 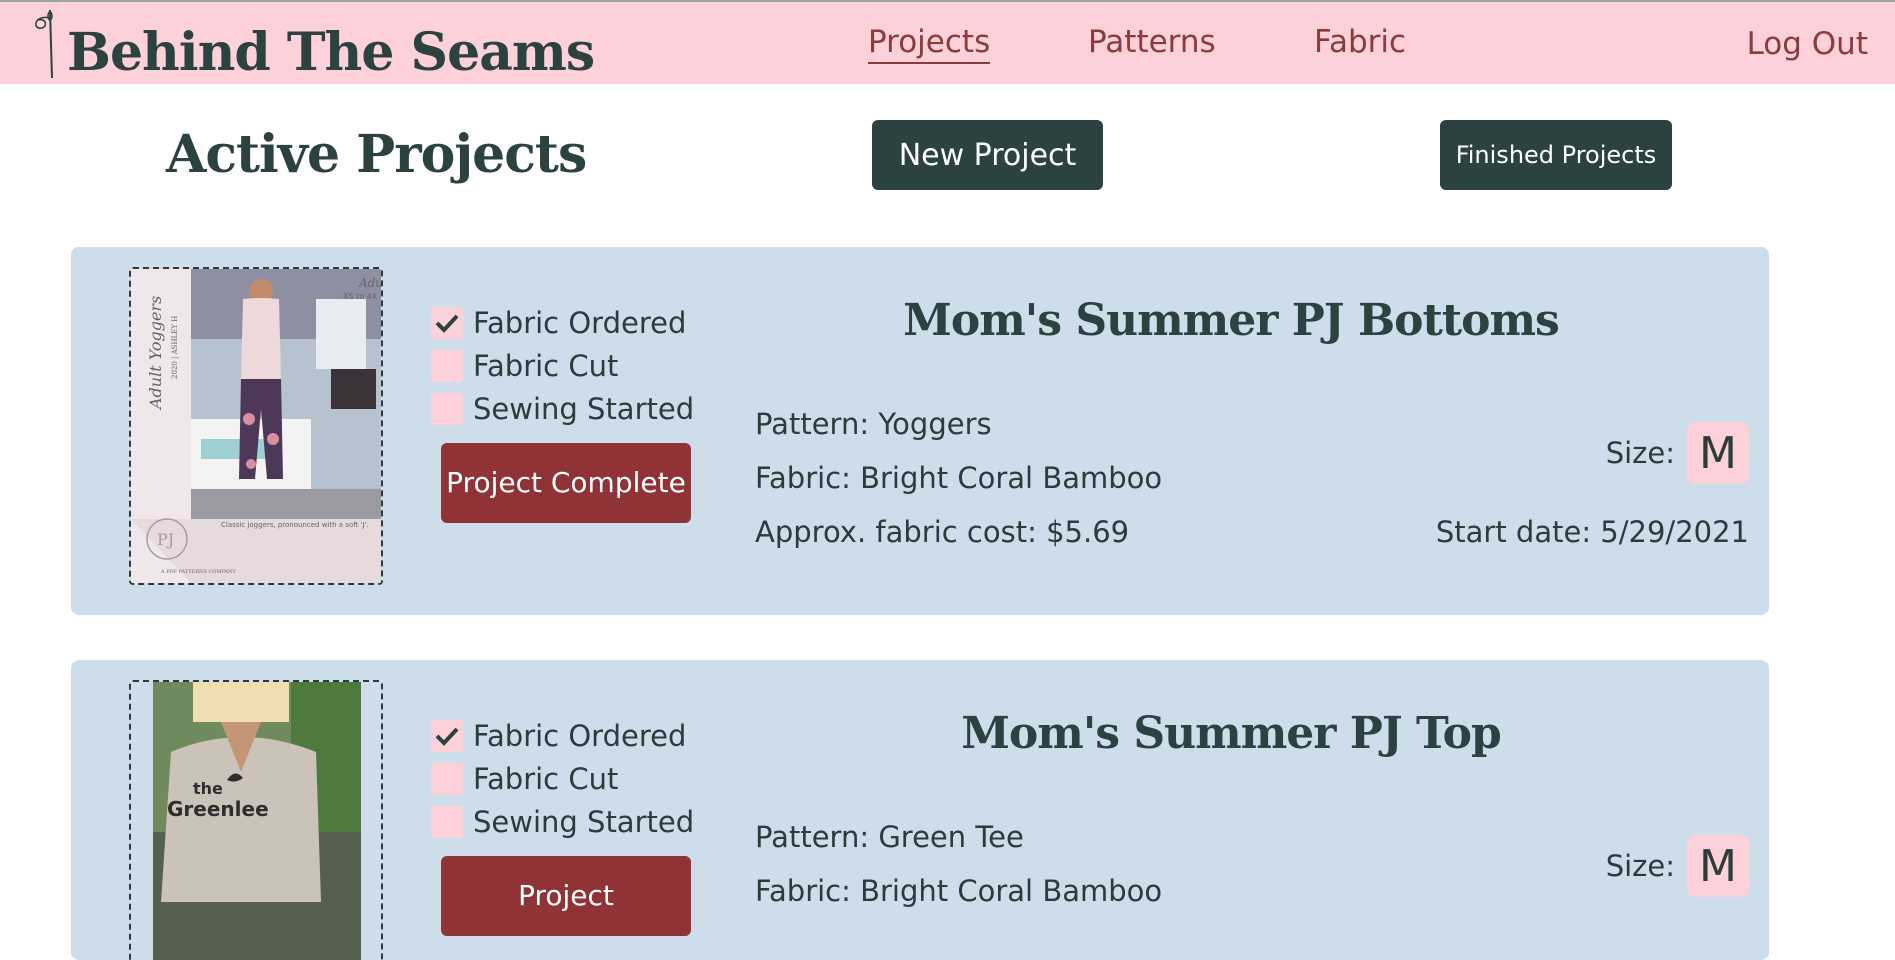 I want to click on finished-projects-button: Finished Projects, so click(x=1556, y=155).